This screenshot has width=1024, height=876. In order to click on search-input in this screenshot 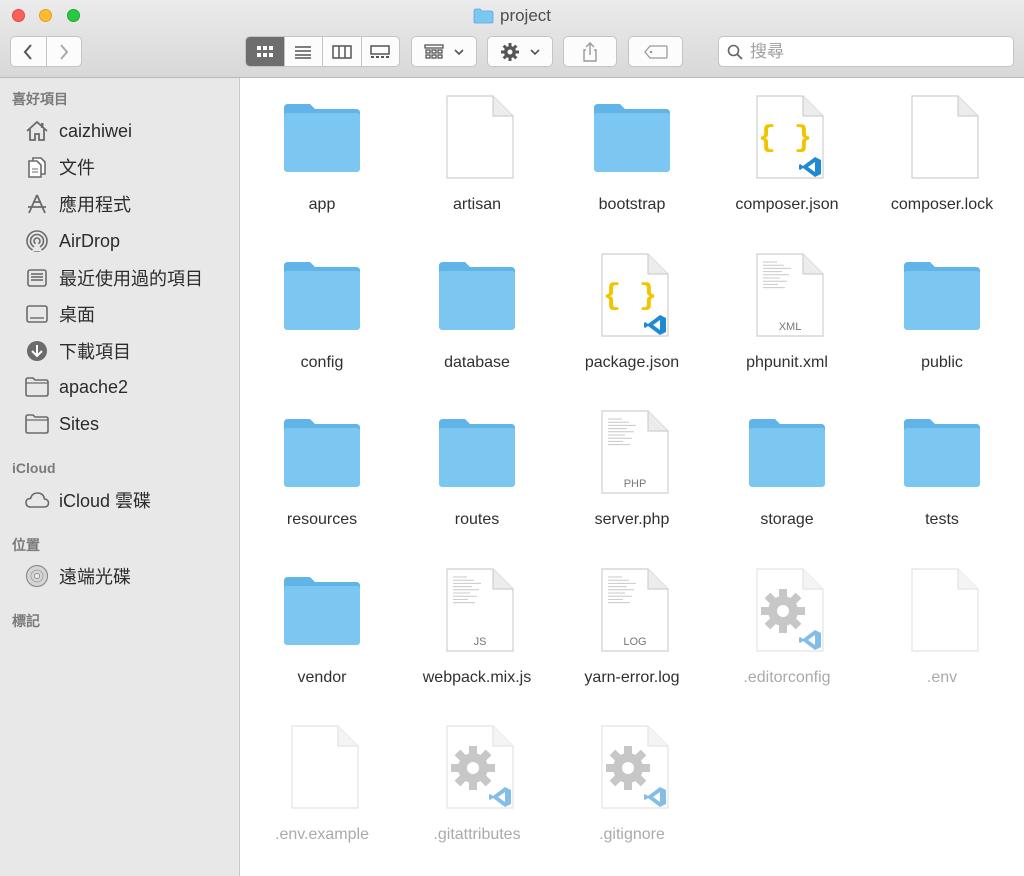, I will do `click(875, 51)`.